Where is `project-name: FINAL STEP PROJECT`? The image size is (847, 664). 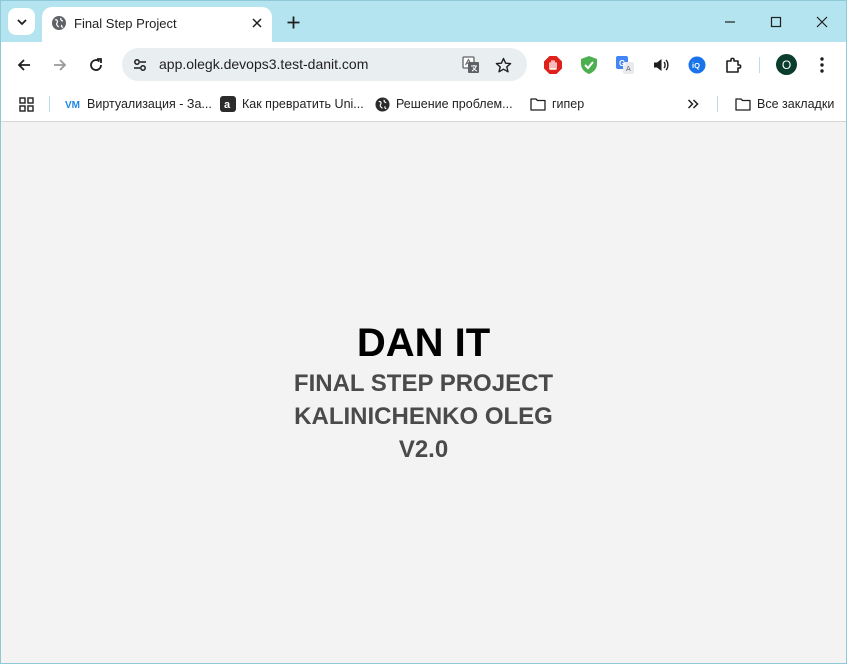
project-name: FINAL STEP PROJECT is located at coordinates (423, 383).